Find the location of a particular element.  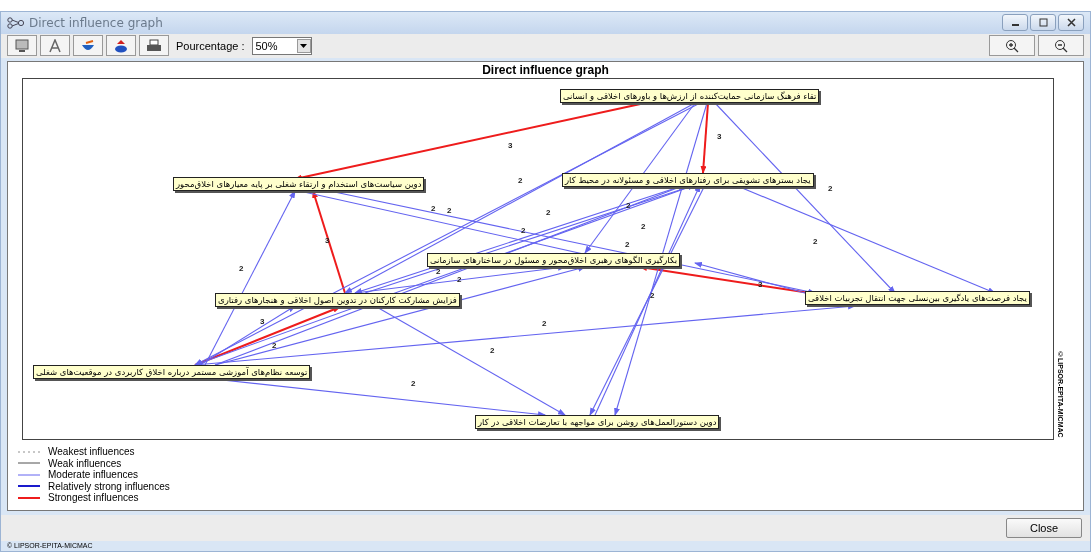

font-icon is located at coordinates (55, 45).